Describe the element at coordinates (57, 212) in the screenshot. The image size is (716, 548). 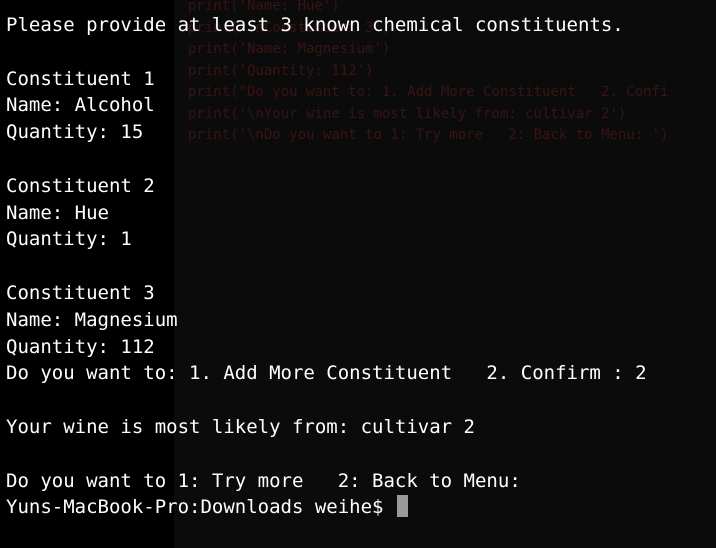
I see `output-line: Name: Hue` at that location.